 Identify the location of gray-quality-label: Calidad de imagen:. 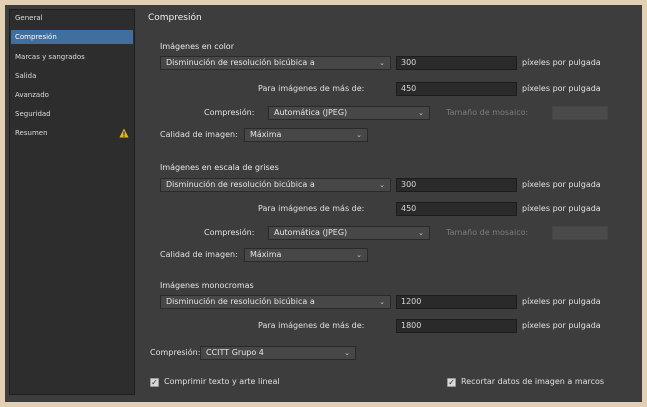
(199, 254).